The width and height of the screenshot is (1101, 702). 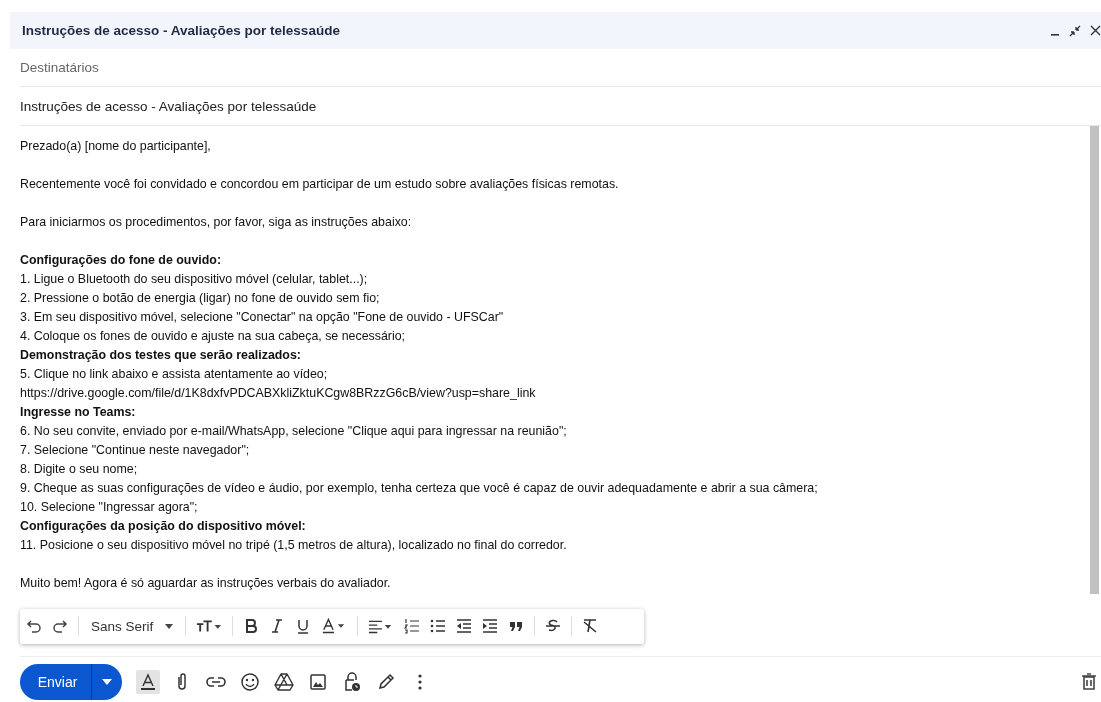 I want to click on indent-more-icon, so click(x=490, y=626).